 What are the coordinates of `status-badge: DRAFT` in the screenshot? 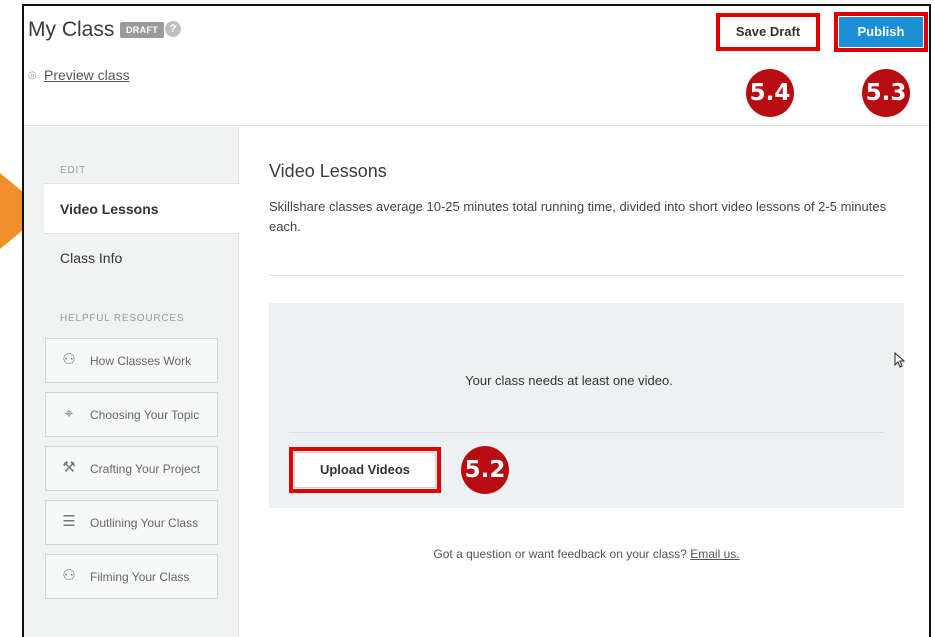 It's located at (142, 30).